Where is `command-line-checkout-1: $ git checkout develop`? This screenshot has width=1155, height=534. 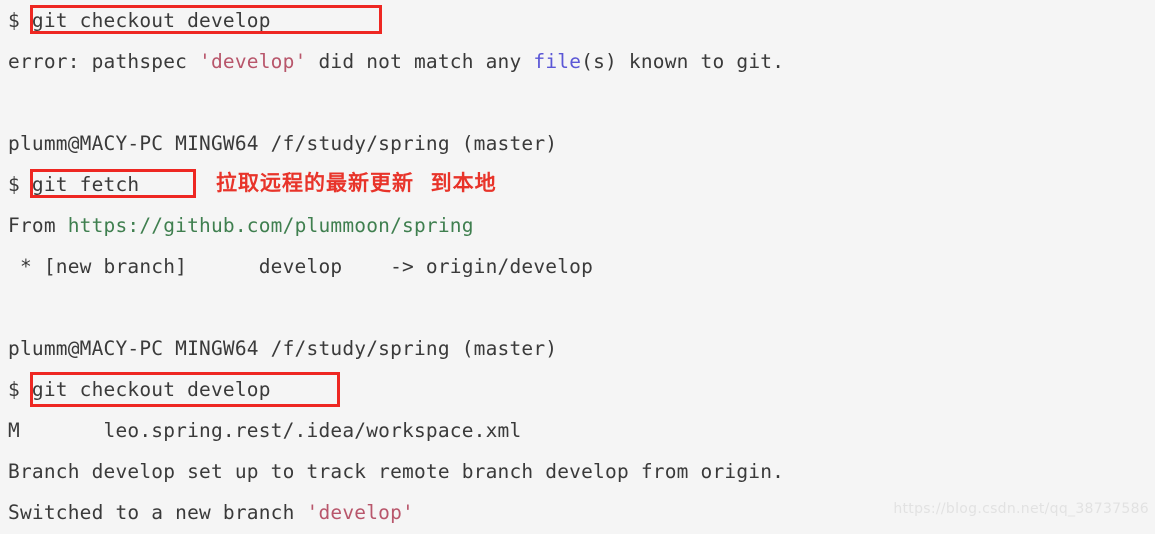
command-line-checkout-1: $ git checkout develop is located at coordinates (139, 20).